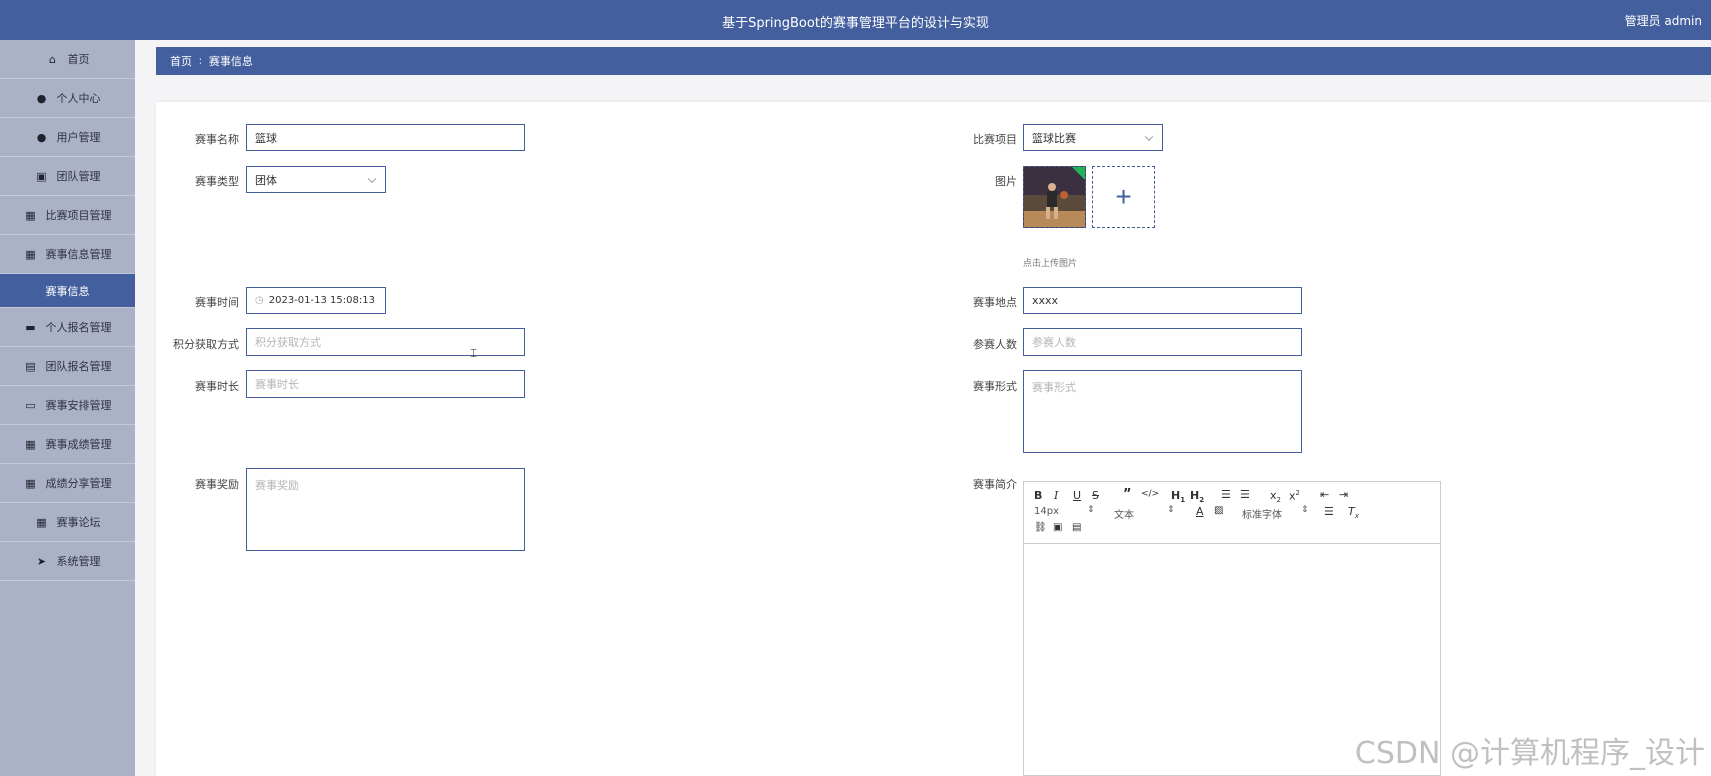 This screenshot has height=776, width=1711. What do you see at coordinates (1353, 512) in the screenshot?
I see `clear-format-icon: Tx` at bounding box center [1353, 512].